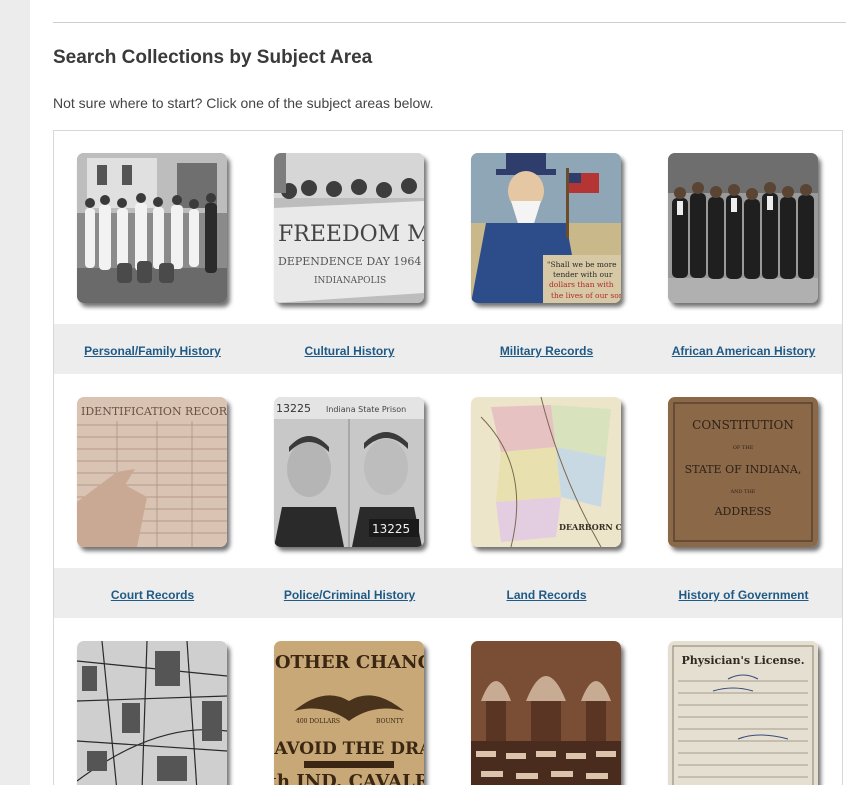  I want to click on subject-link-military-records: Military Records, so click(546, 351).